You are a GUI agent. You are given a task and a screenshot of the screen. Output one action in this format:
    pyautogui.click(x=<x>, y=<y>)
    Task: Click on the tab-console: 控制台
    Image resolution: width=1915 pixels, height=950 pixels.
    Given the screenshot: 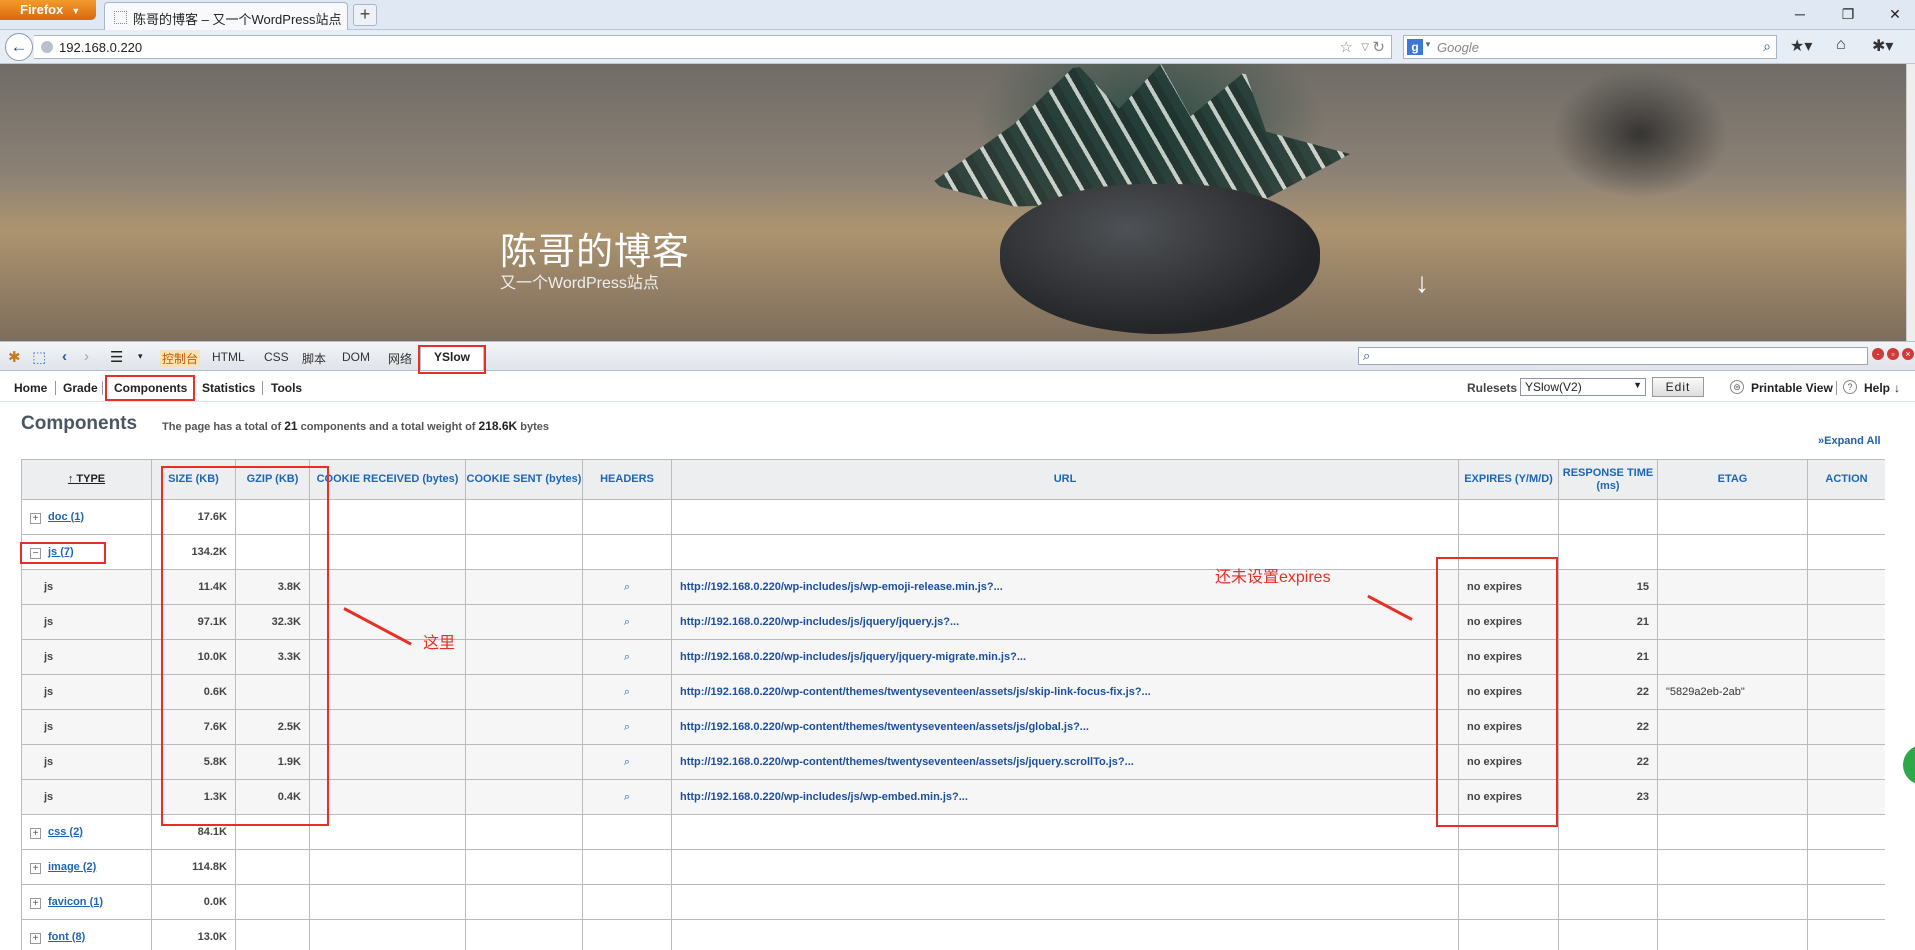 What is the action you would take?
    pyautogui.click(x=180, y=358)
    